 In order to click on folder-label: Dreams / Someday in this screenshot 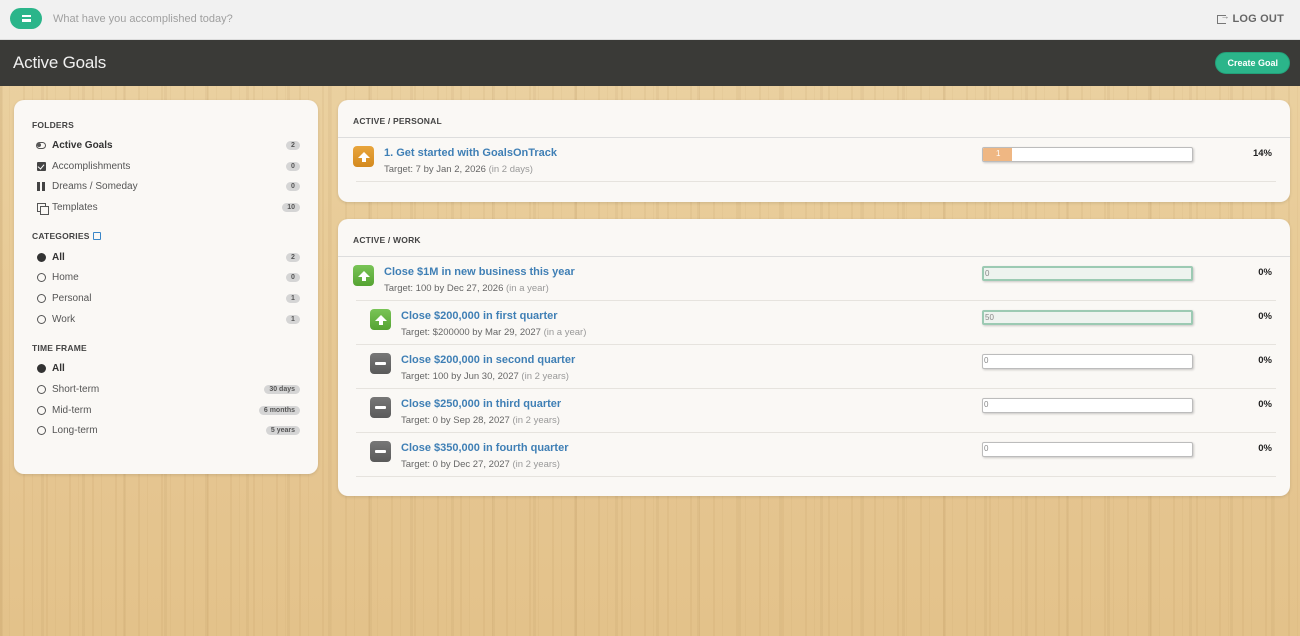, I will do `click(95, 187)`.